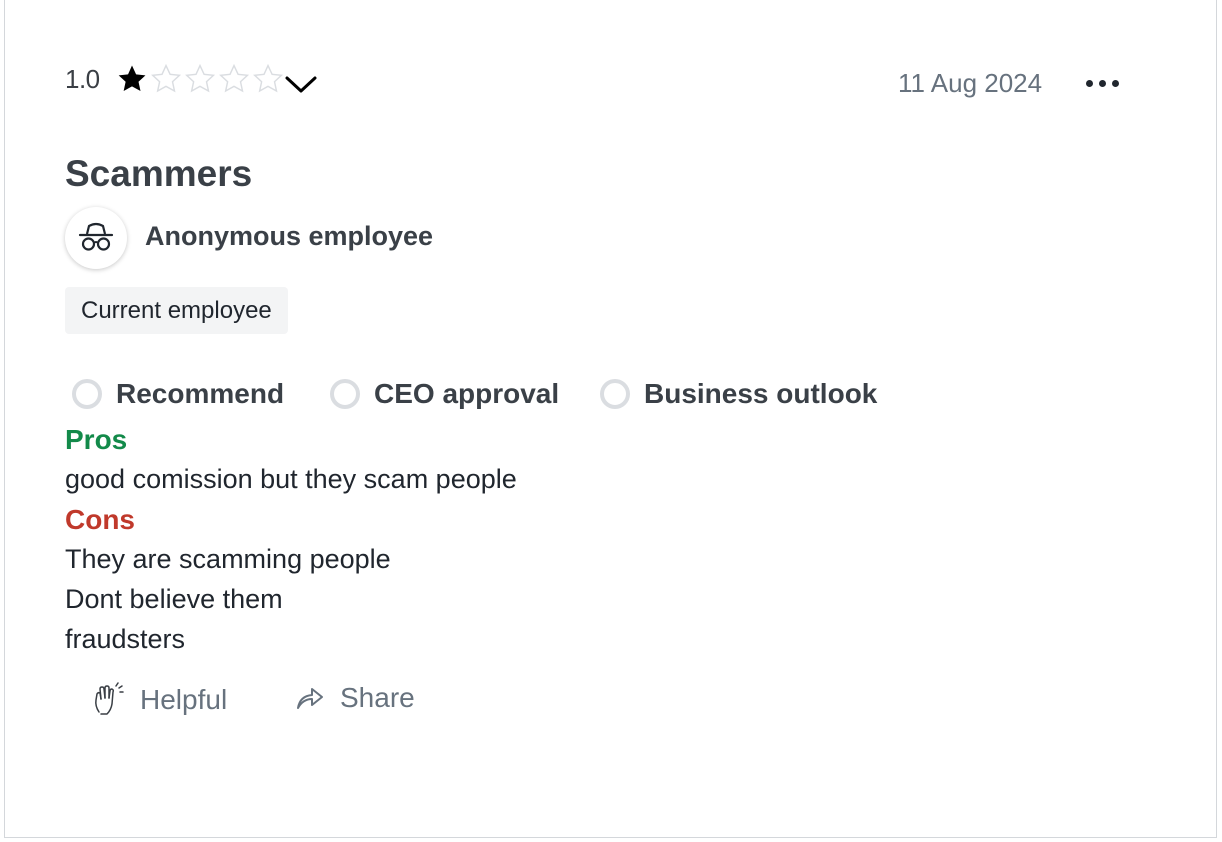  Describe the element at coordinates (467, 393) in the screenshot. I see `ceo-approval-label: CEO approval` at that location.